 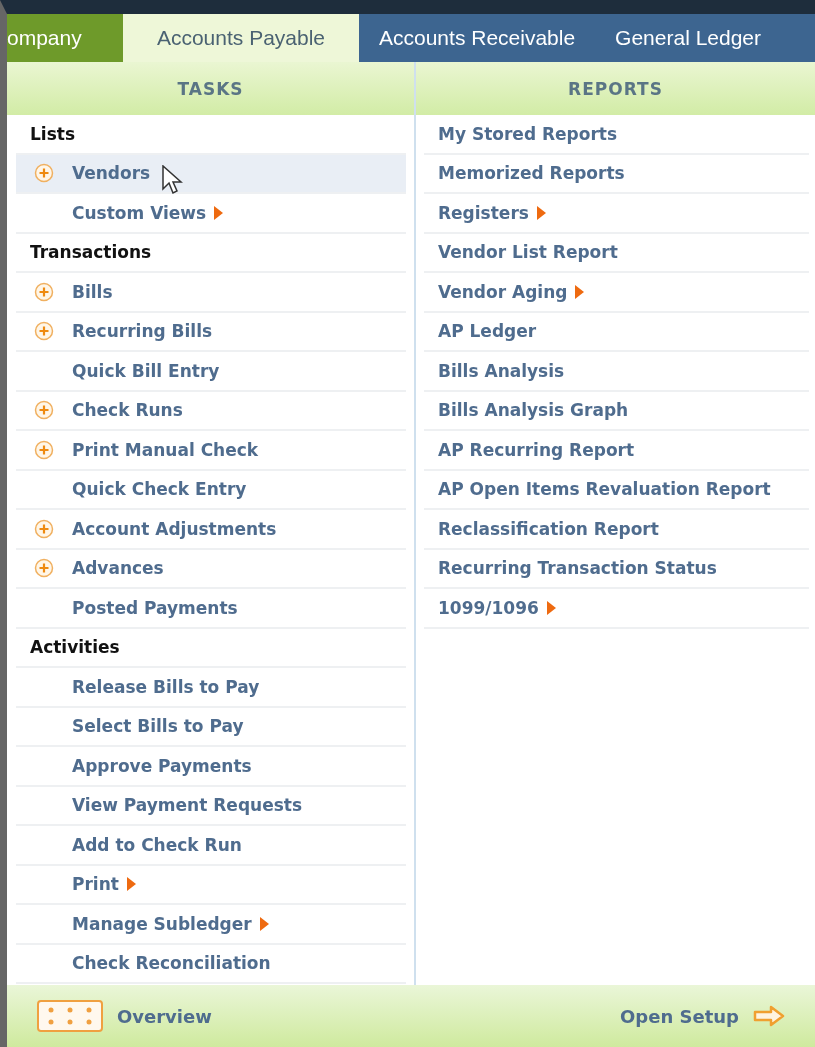 What do you see at coordinates (616, 372) in the screenshot?
I see `report-link: Bills Analysis` at bounding box center [616, 372].